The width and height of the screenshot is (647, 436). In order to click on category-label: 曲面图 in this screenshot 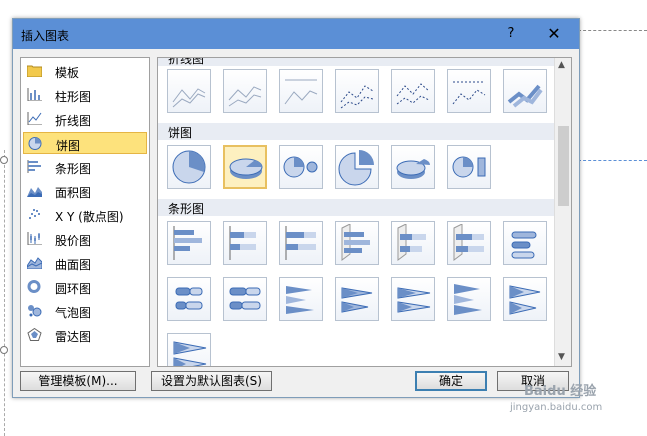, I will do `click(73, 265)`.